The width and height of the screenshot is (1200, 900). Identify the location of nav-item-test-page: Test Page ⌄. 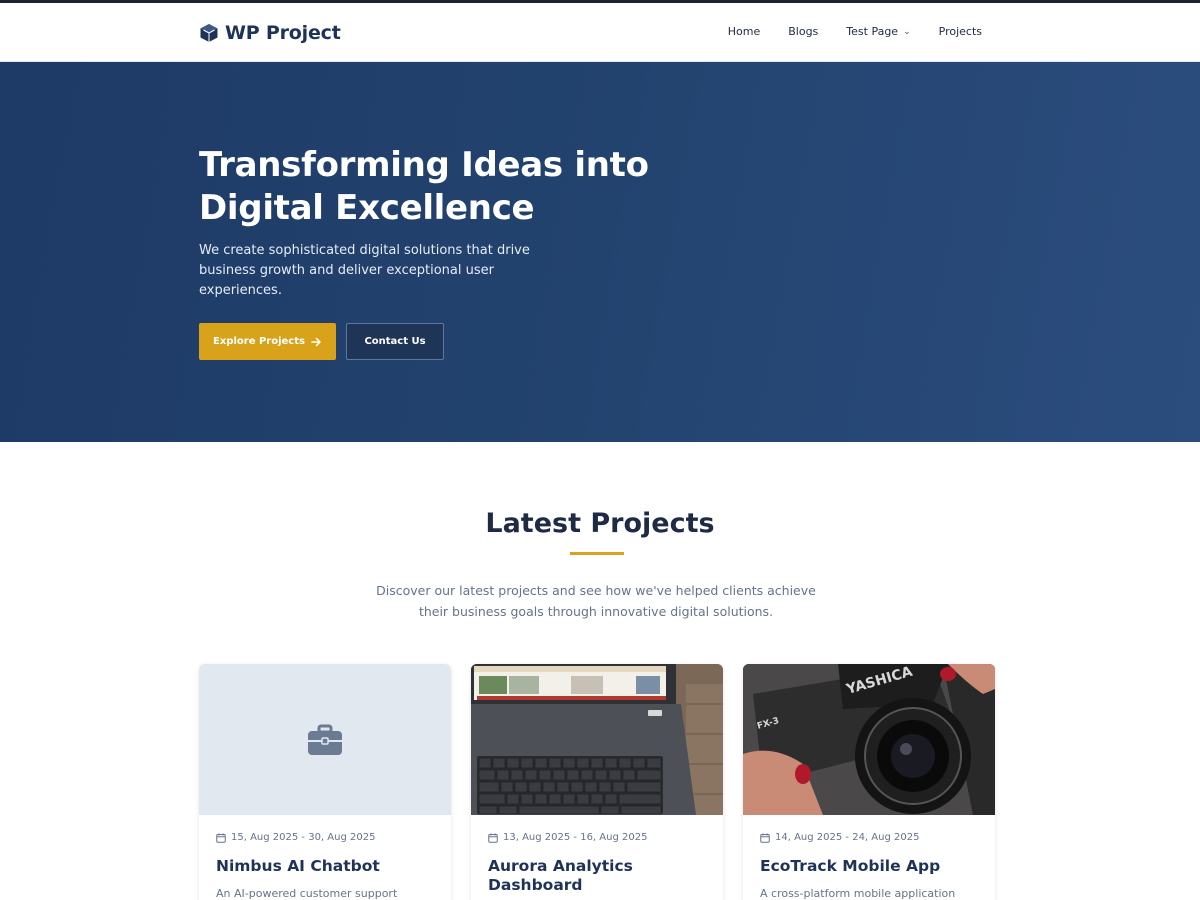
(878, 32).